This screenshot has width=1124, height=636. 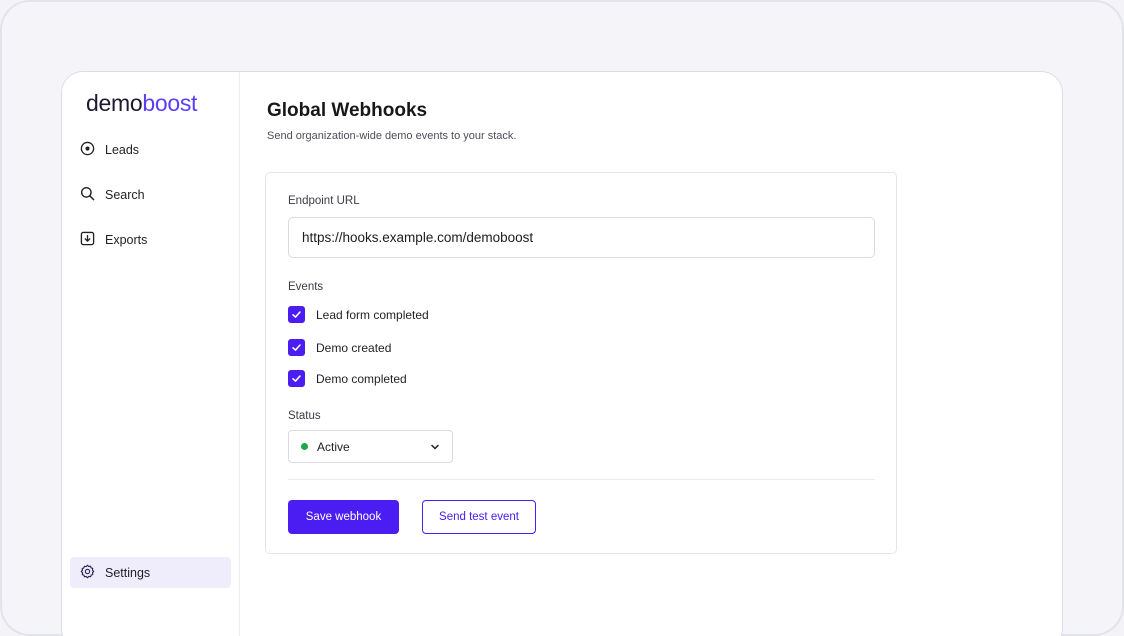 I want to click on sidebar: demoboost Leads Search Exports Settings, so click(x=151, y=354).